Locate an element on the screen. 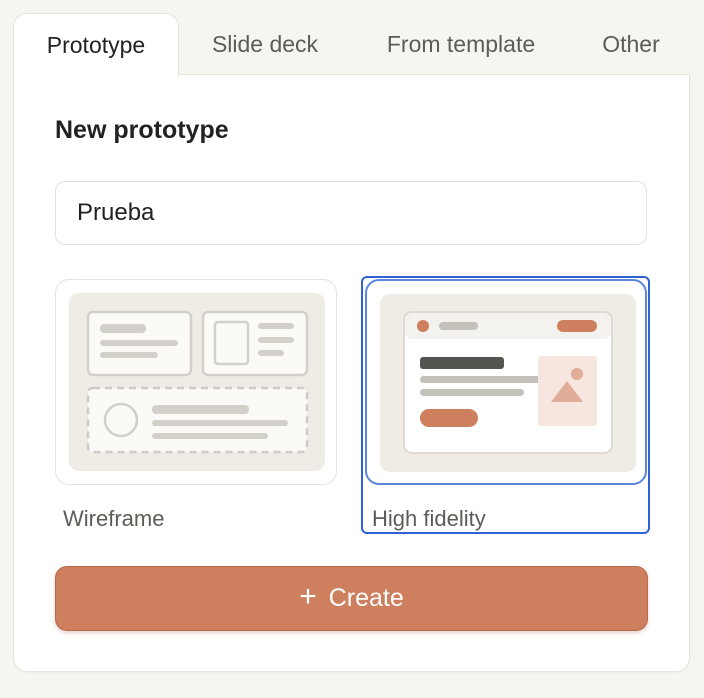  prototype-name-input is located at coordinates (351, 213).